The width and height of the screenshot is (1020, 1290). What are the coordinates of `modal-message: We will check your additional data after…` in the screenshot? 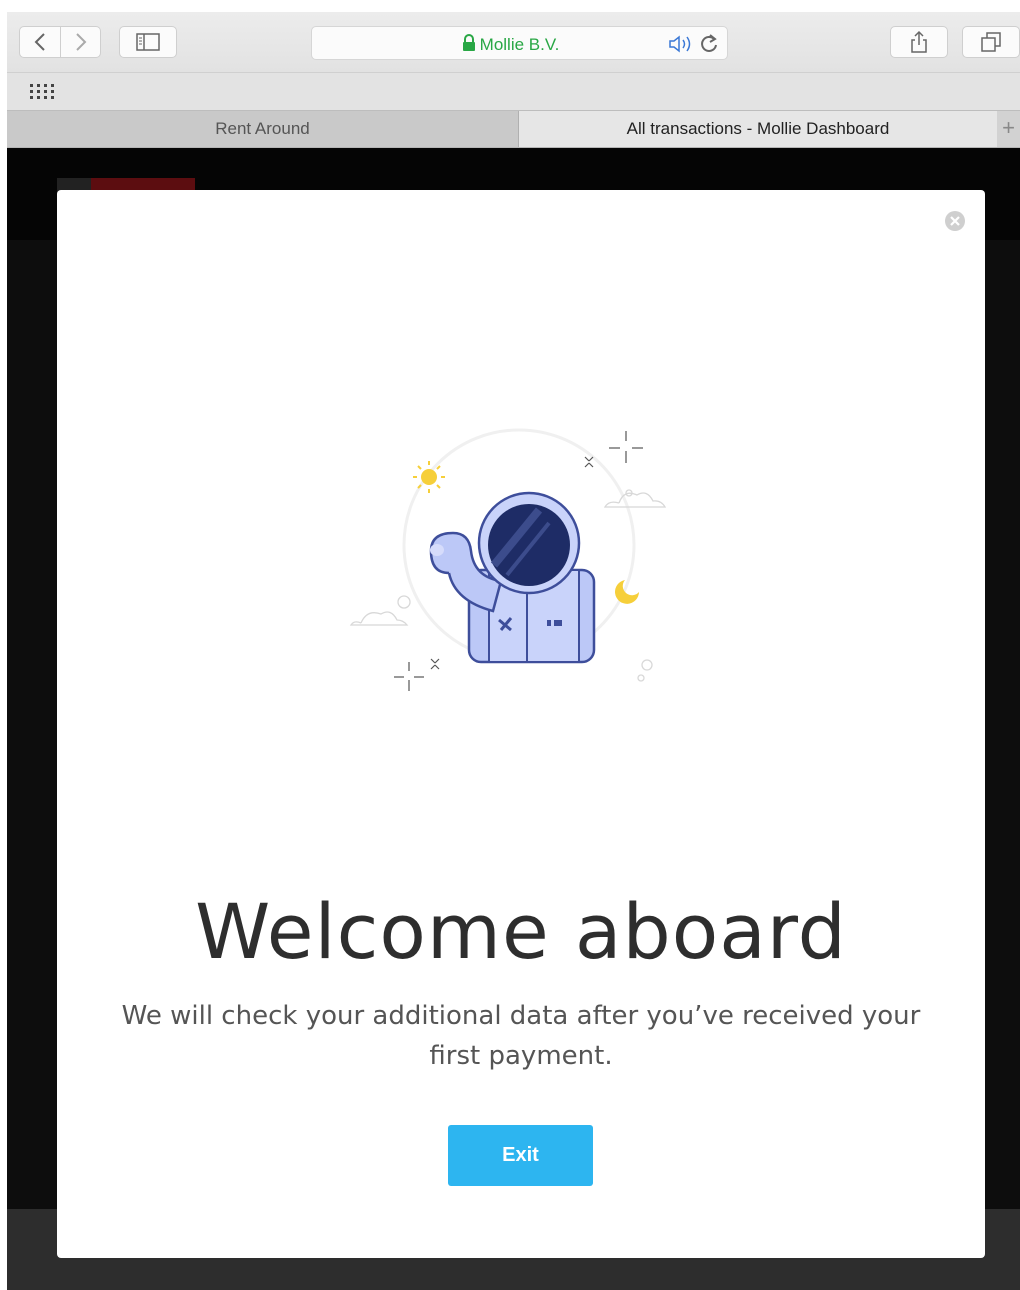 It's located at (521, 1036).